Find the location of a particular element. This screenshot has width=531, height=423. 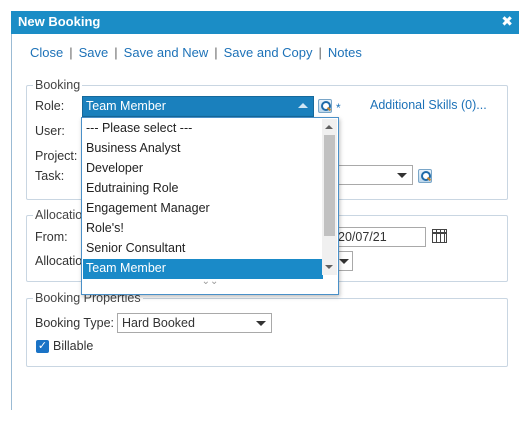

role-label: Role: is located at coordinates (50, 106).